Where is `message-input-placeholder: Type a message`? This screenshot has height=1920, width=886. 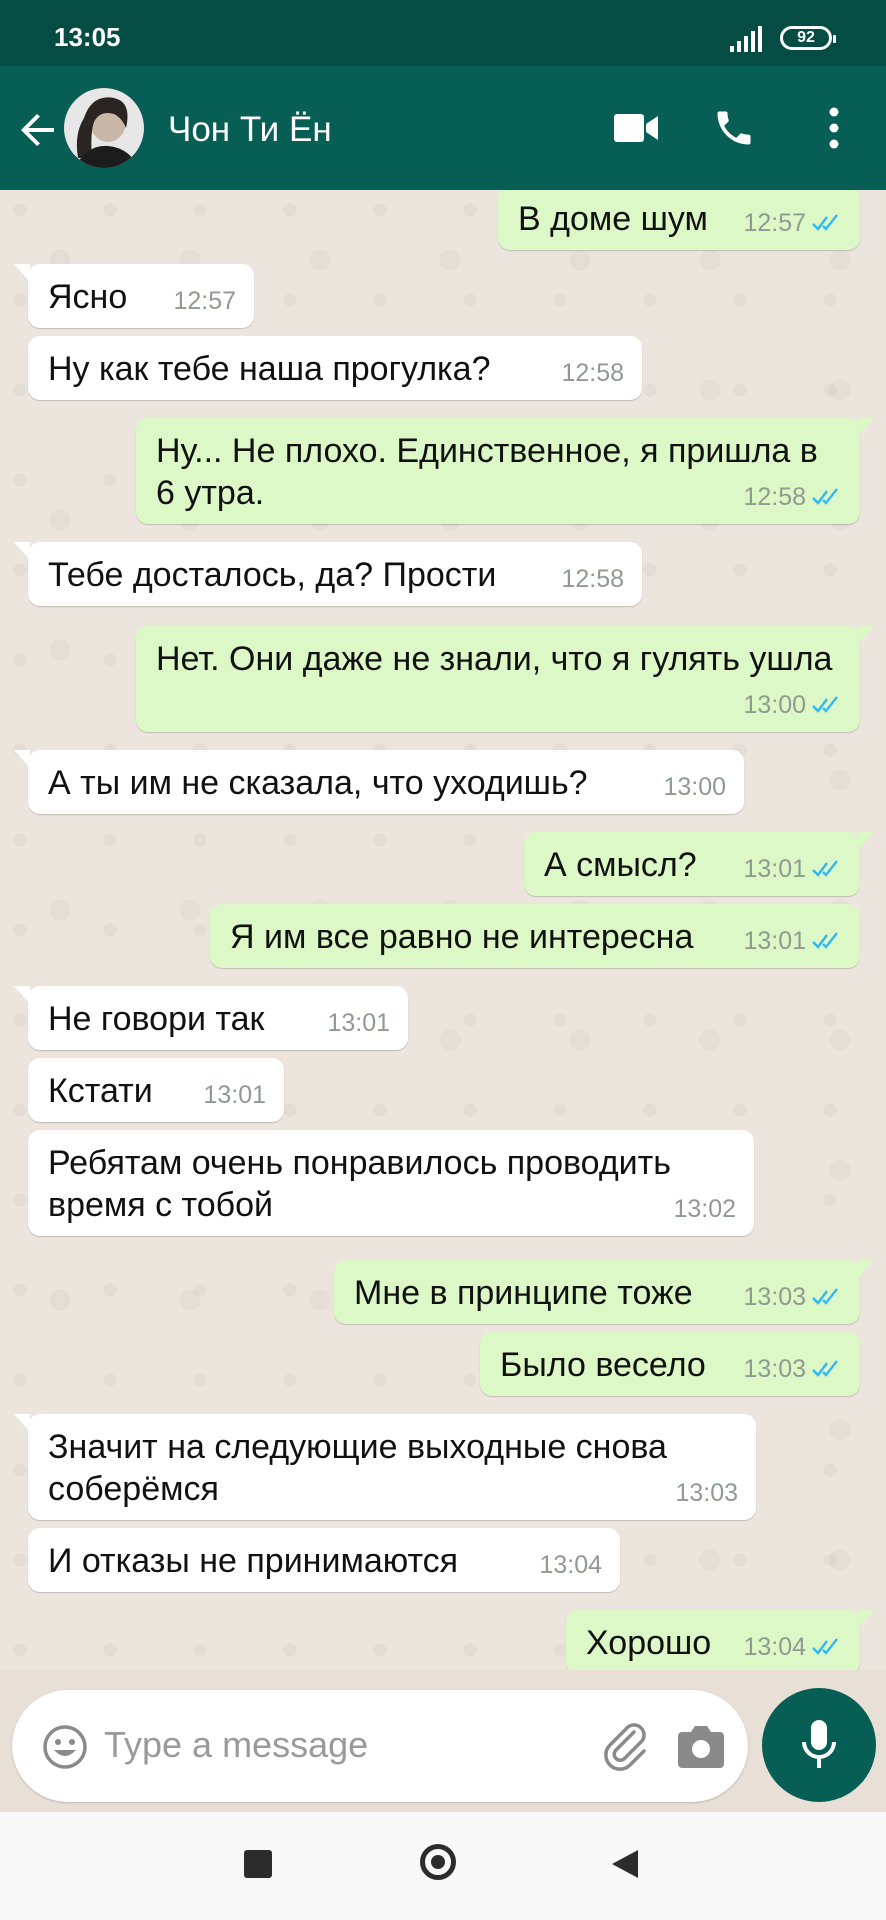
message-input-placeholder: Type a message is located at coordinates (236, 1745).